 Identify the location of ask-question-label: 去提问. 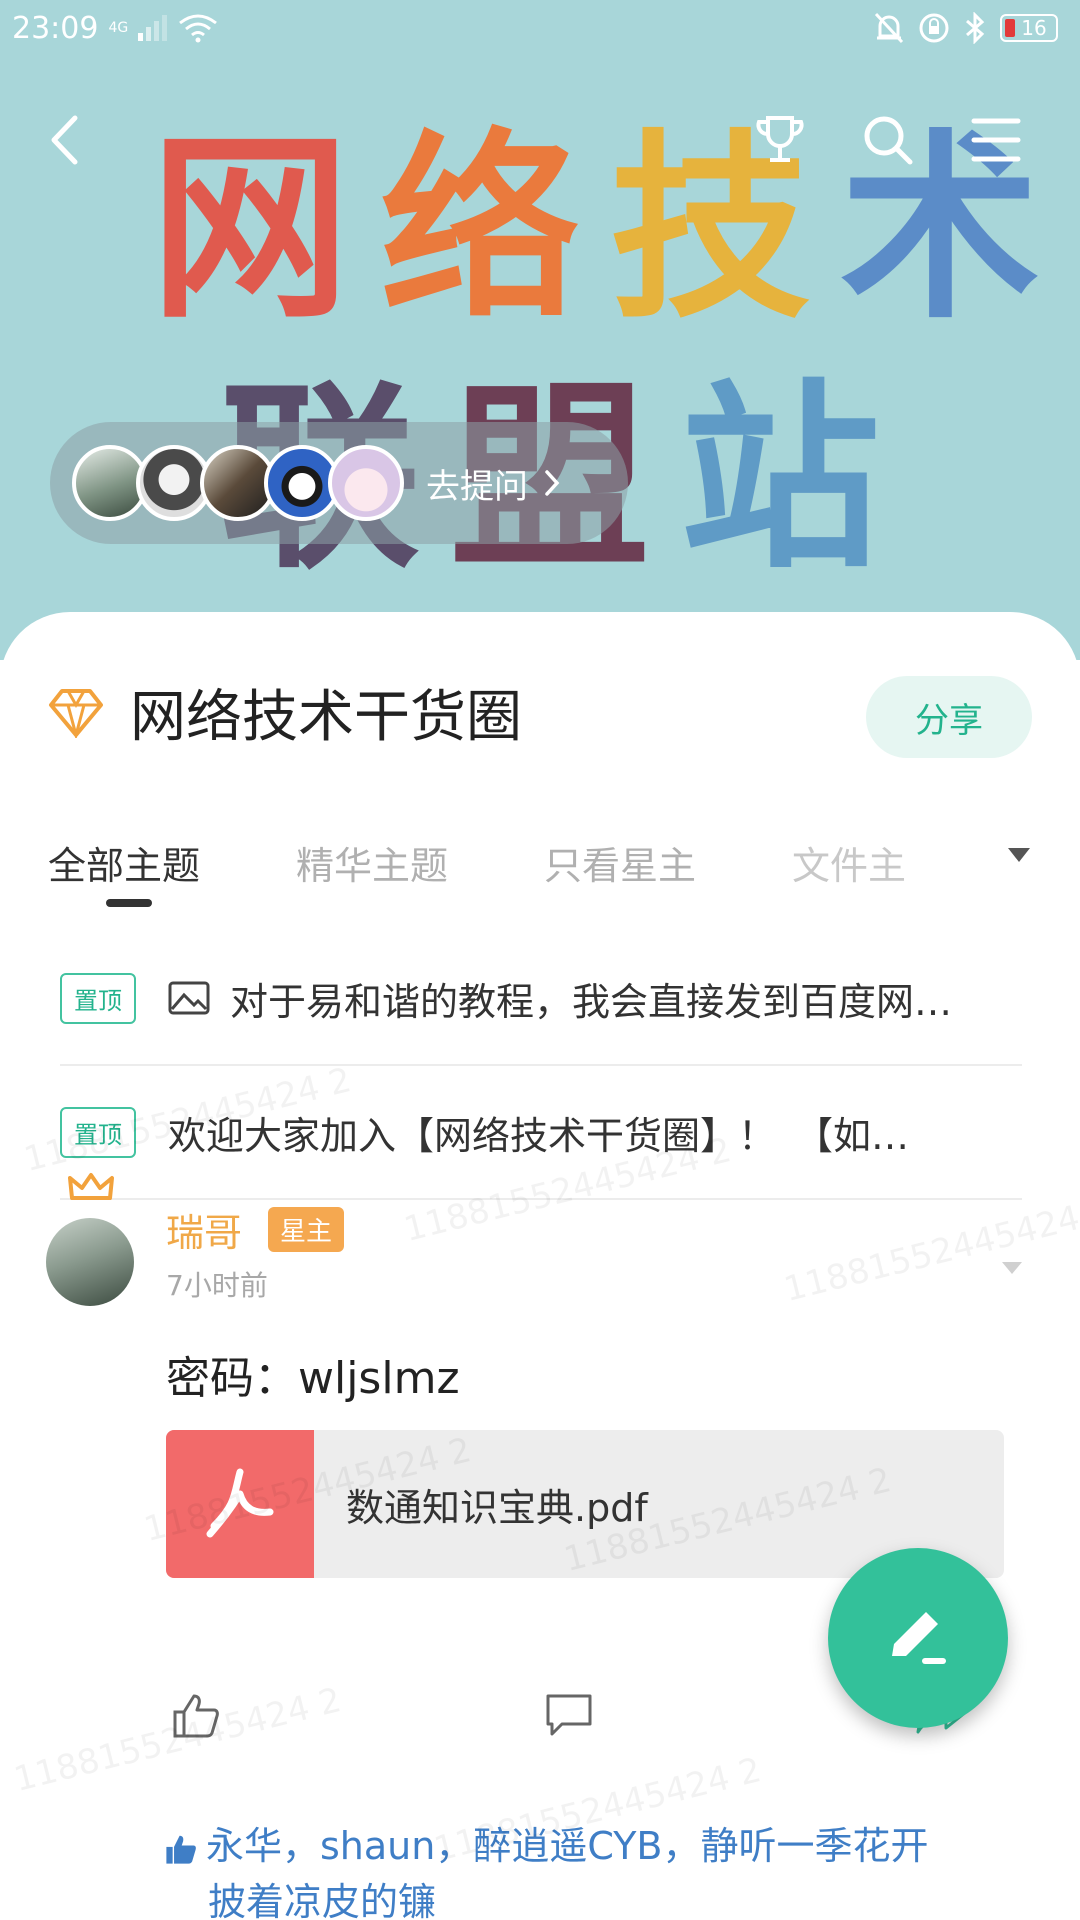
(477, 486).